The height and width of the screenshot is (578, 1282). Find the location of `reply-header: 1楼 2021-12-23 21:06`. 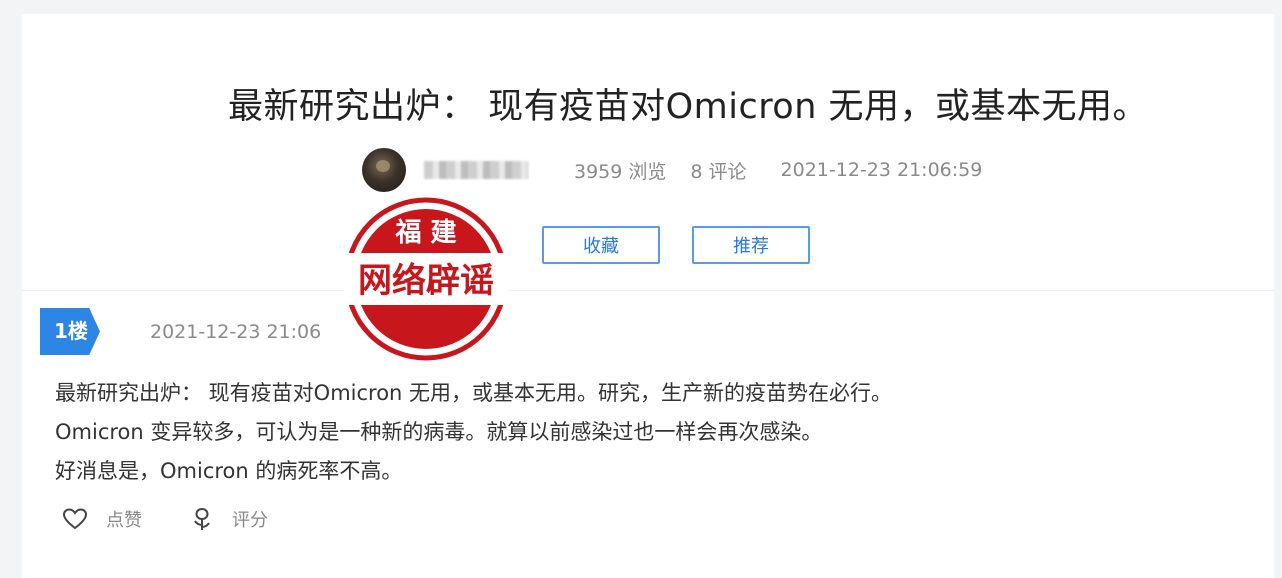

reply-header: 1楼 2021-12-23 21:06 is located at coordinates (180, 331).